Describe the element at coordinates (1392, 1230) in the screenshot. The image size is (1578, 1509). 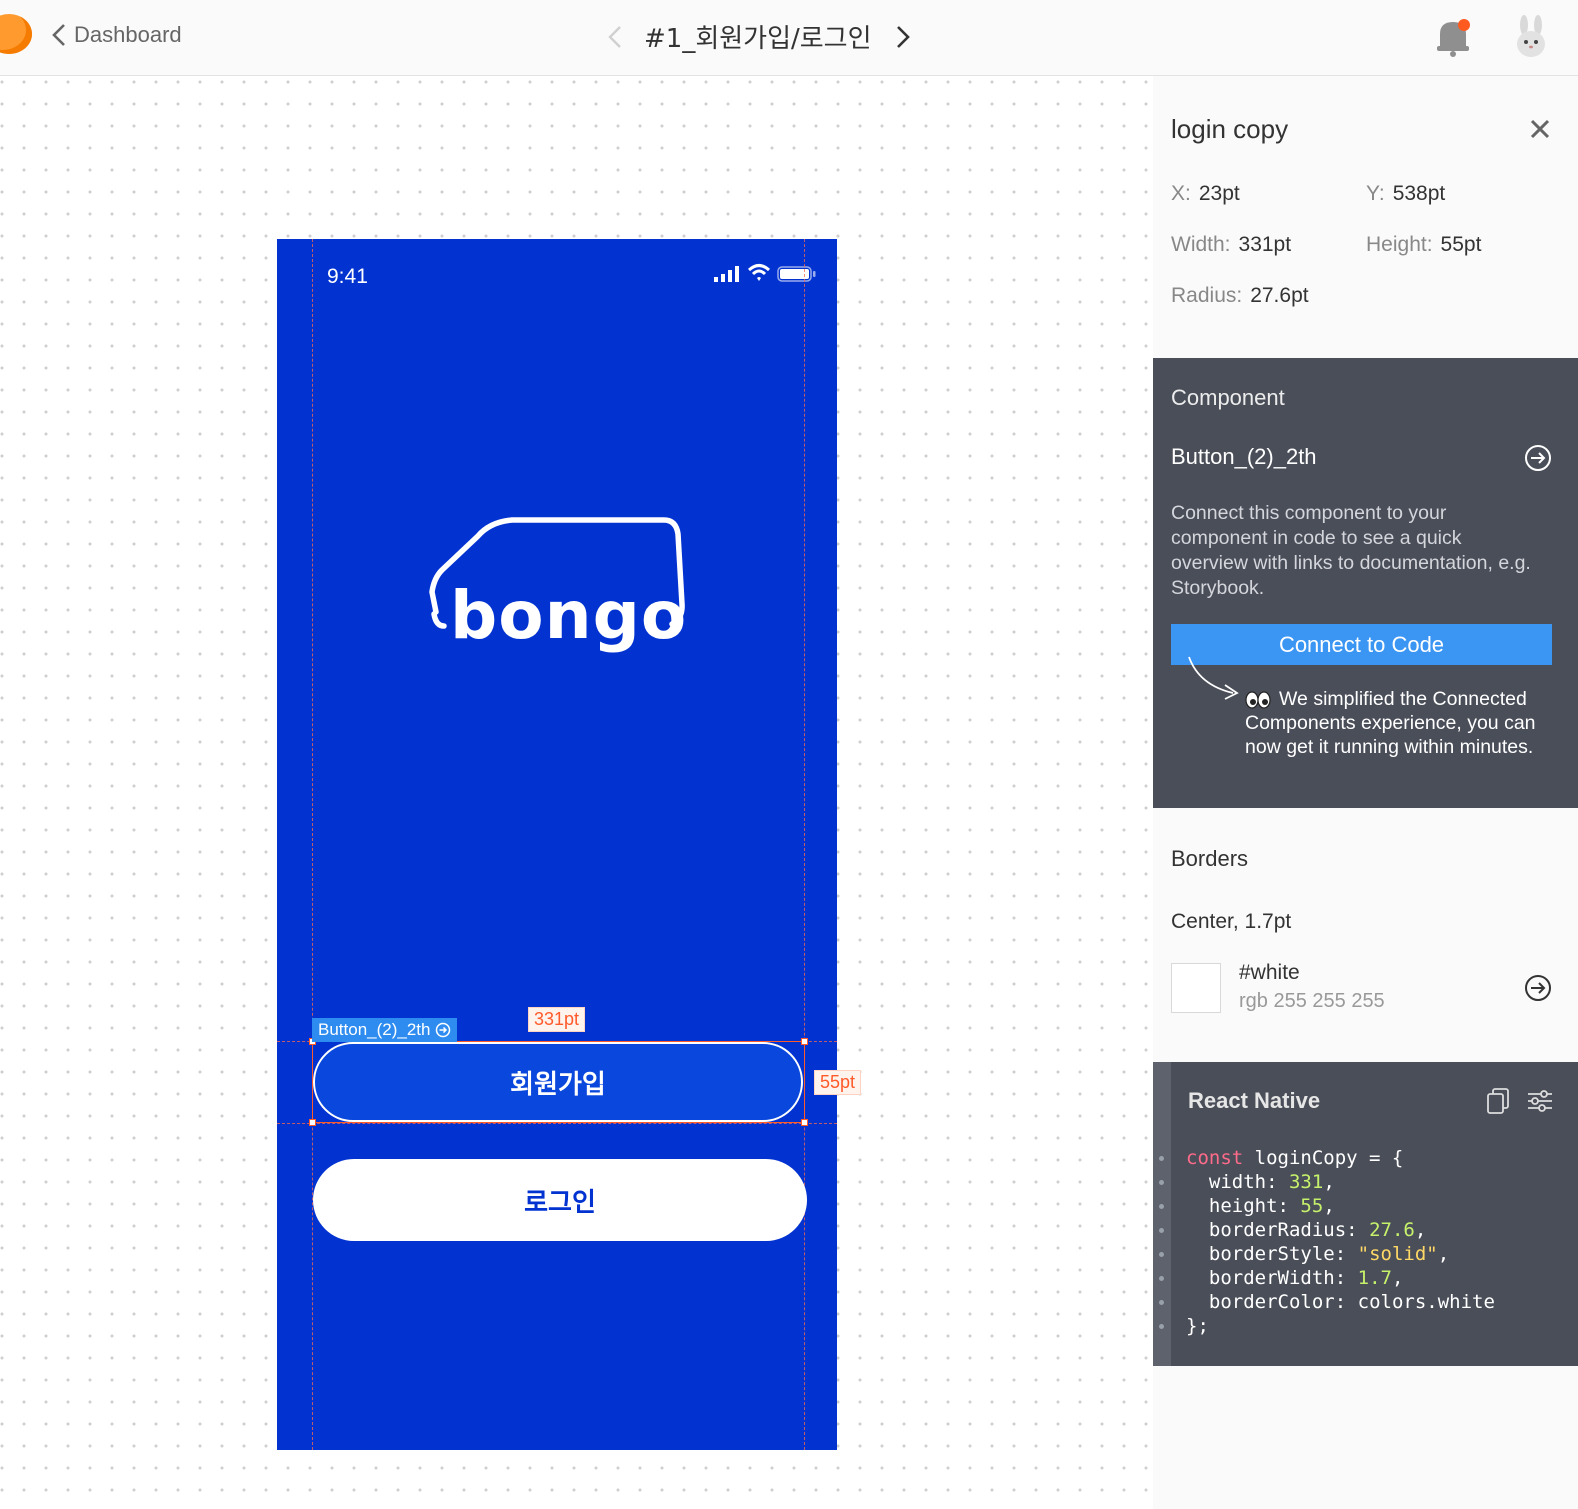
I see `code-number: 27.6` at that location.